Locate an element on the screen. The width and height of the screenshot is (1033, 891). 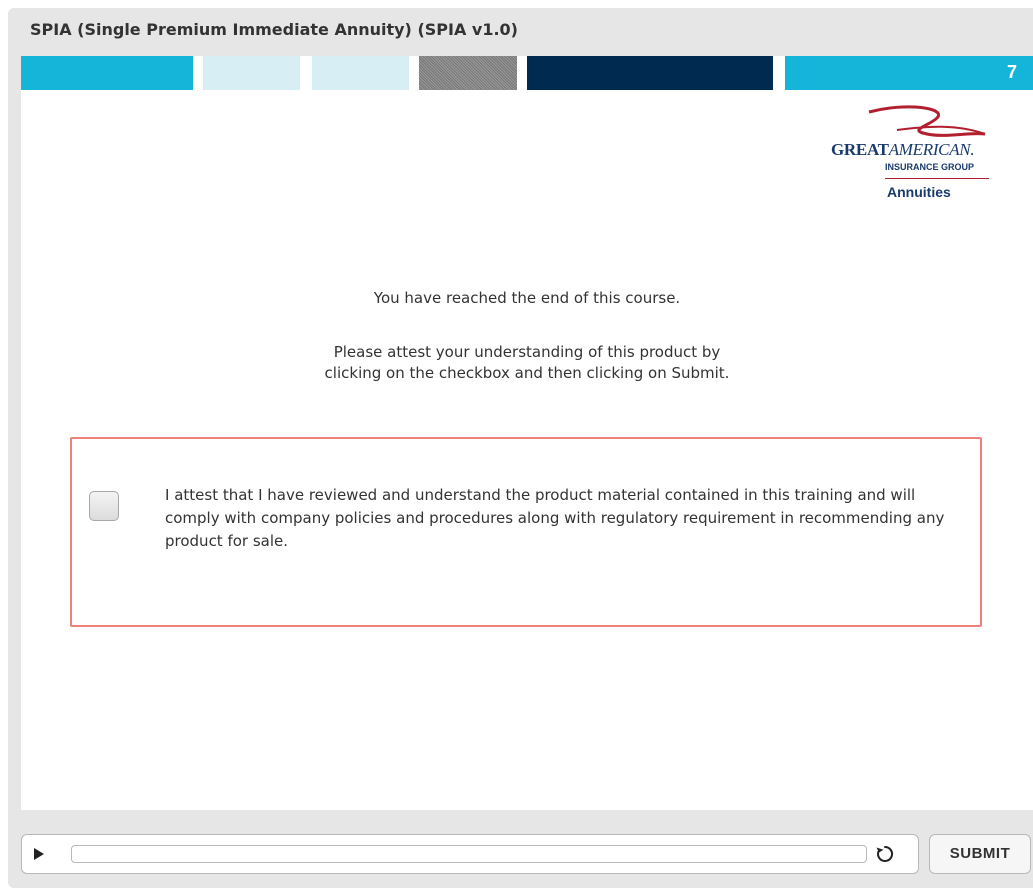
logo-great-text: GREAT is located at coordinates (860, 149).